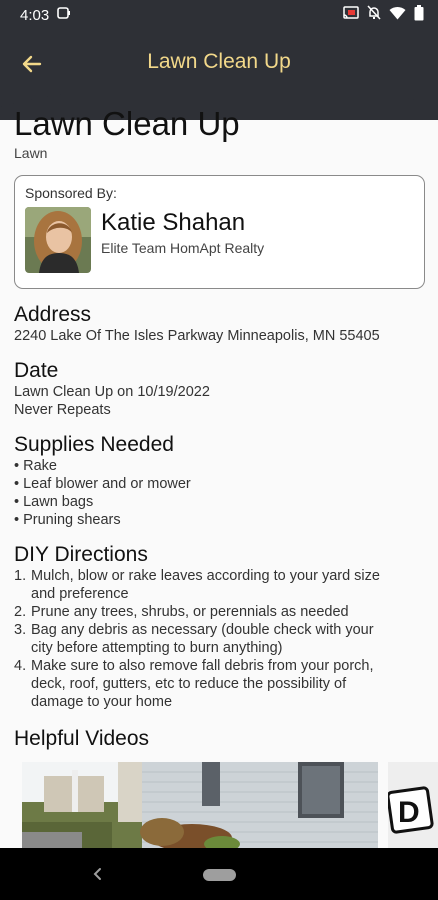 This screenshot has height=900, width=438. I want to click on sponsor-name: Katie Shahan, so click(173, 222).